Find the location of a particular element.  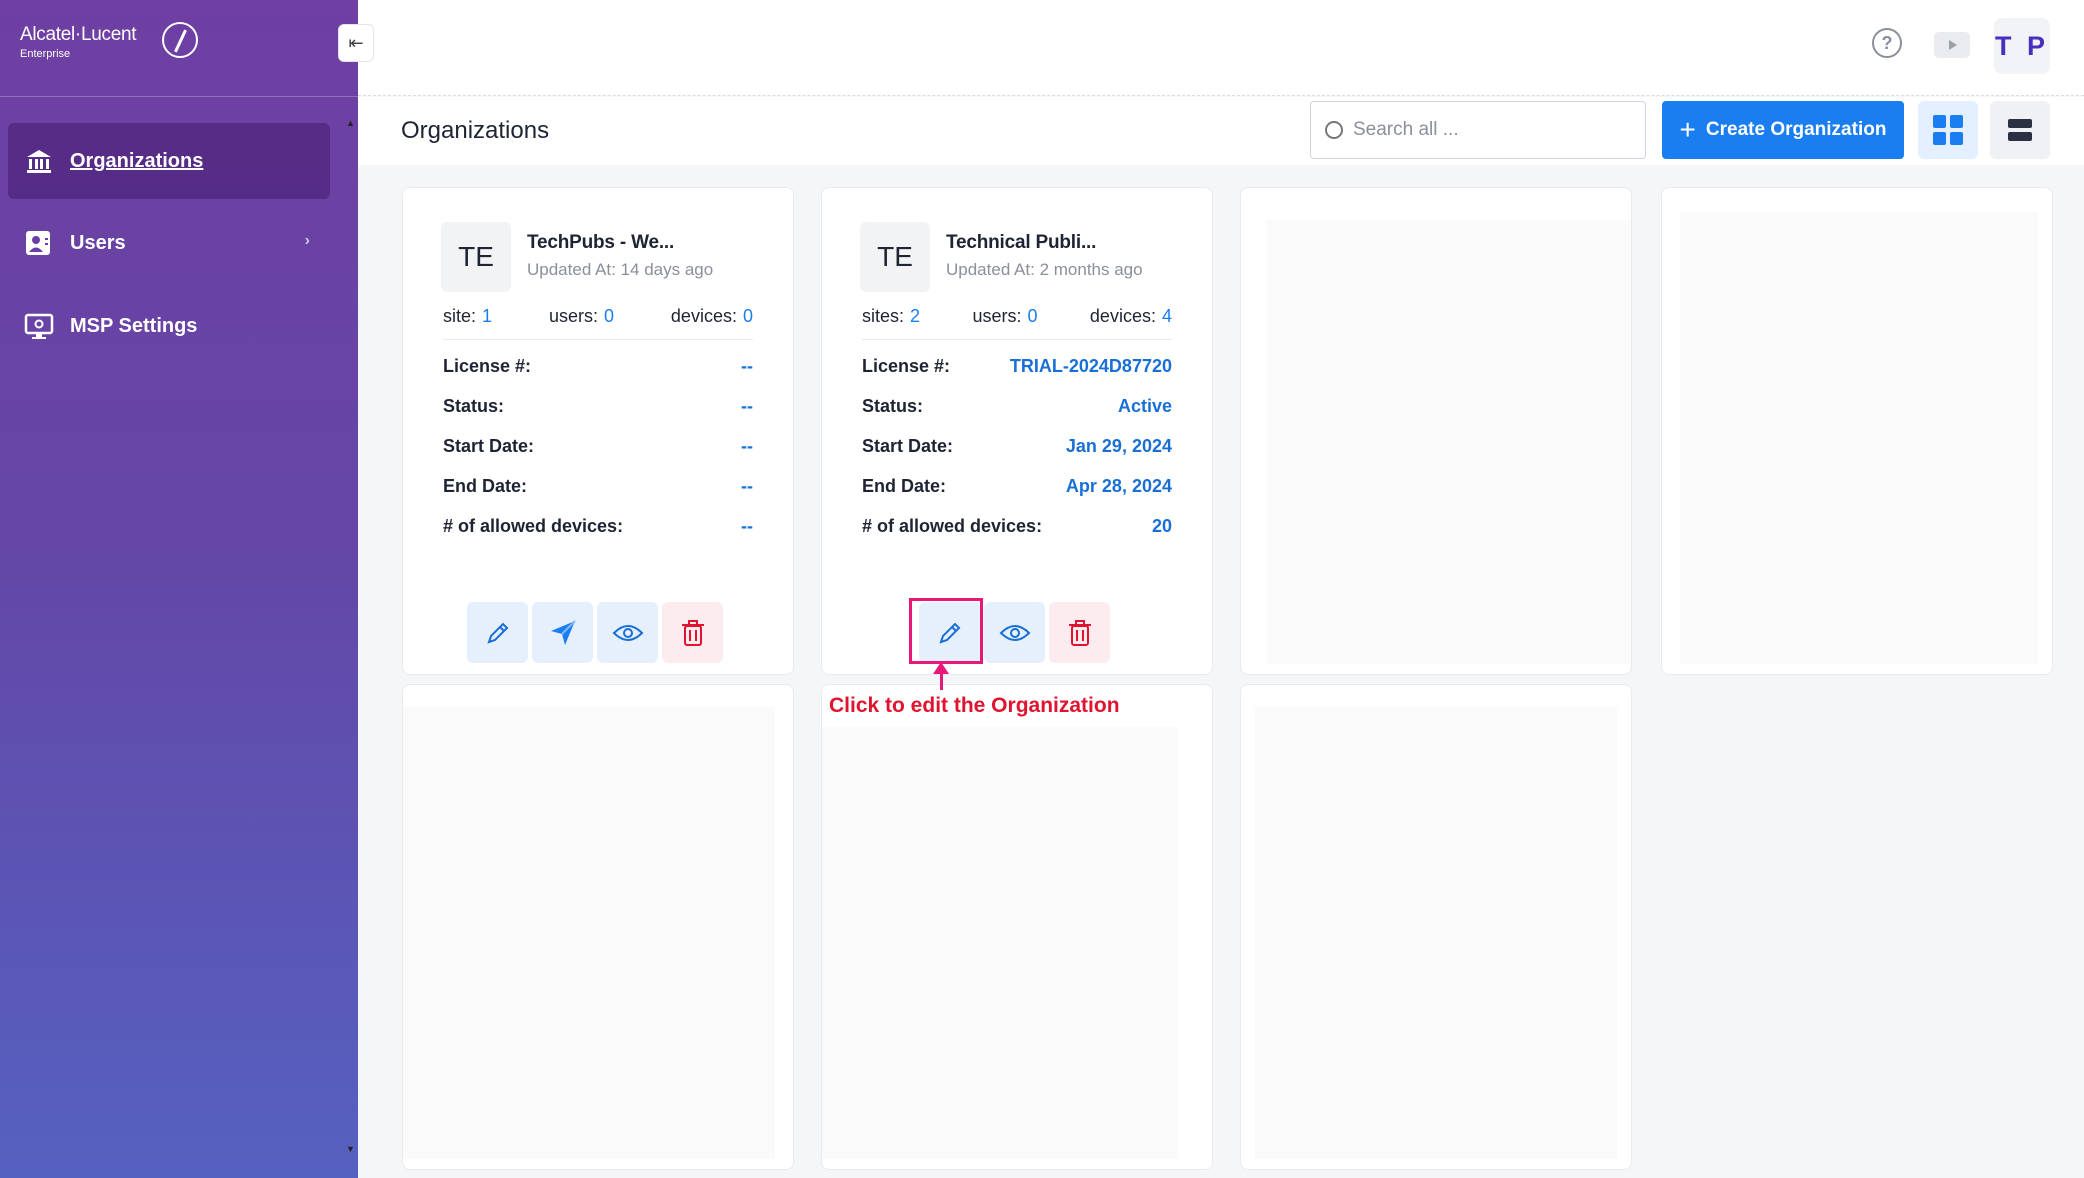

card-actions is located at coordinates (595, 632).